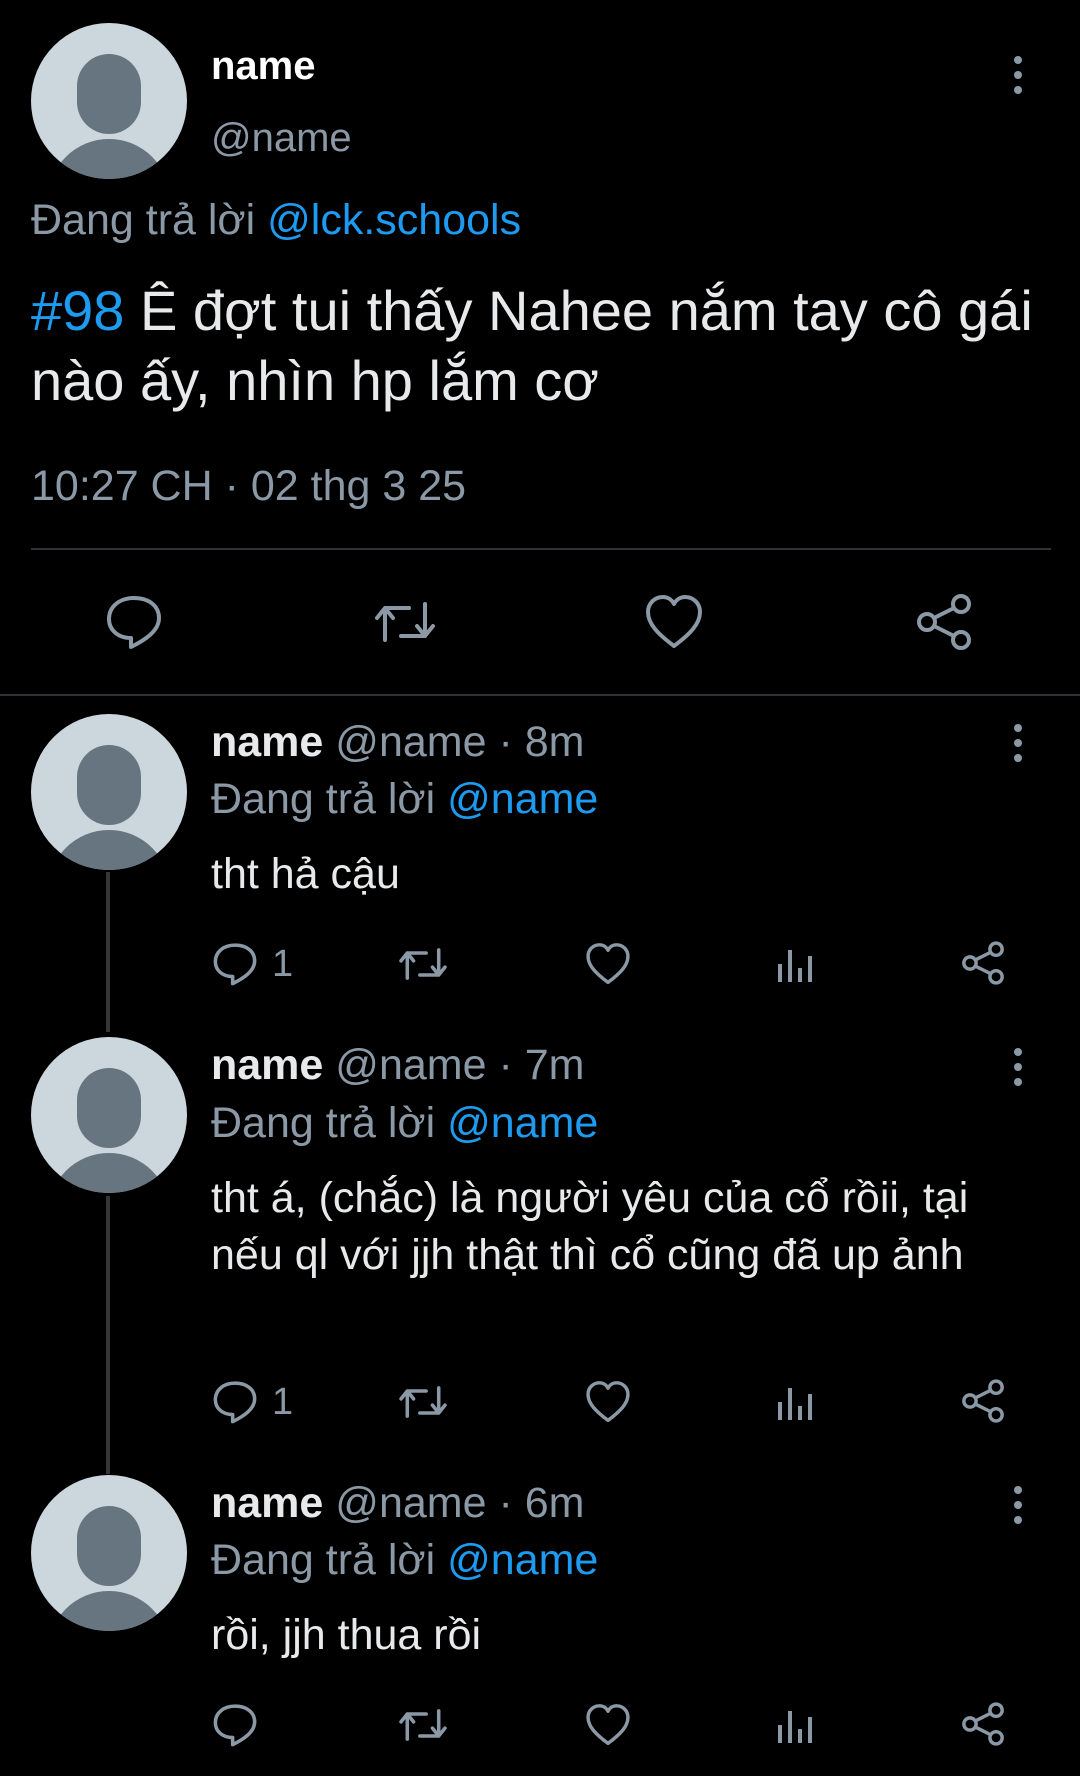  I want to click on reply-header: name @name · 6m, so click(397, 1503).